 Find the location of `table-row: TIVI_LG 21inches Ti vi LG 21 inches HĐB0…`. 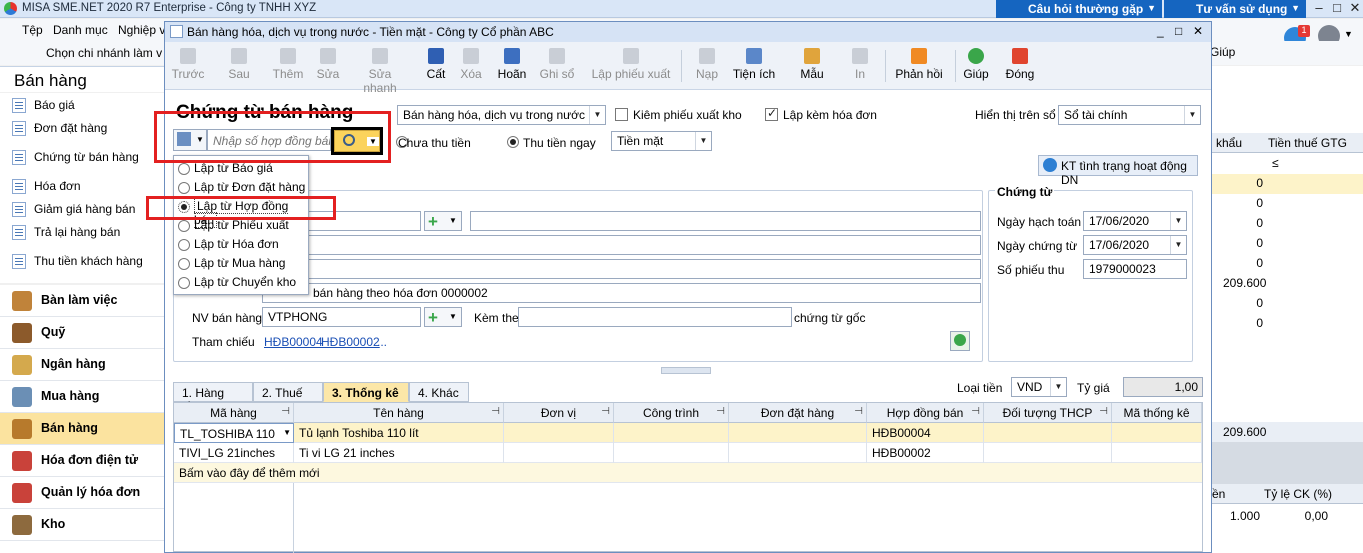

table-row: TIVI_LG 21inches Ti vi LG 21 inches HĐB0… is located at coordinates (688, 453).